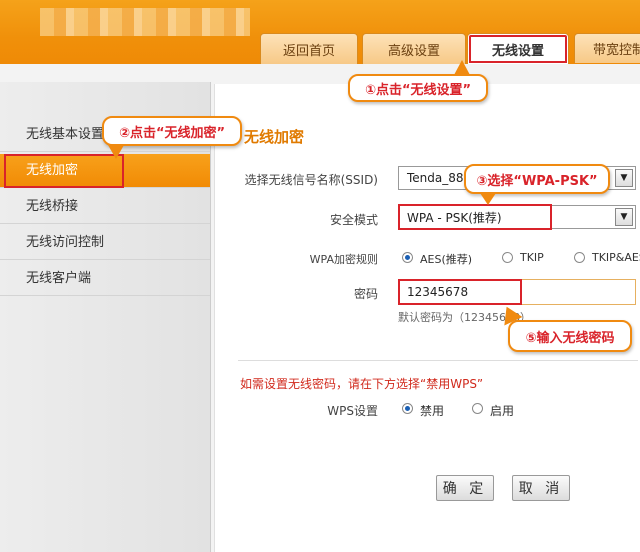  I want to click on sidebar-item-access-control: 无线访问控制, so click(105, 243).